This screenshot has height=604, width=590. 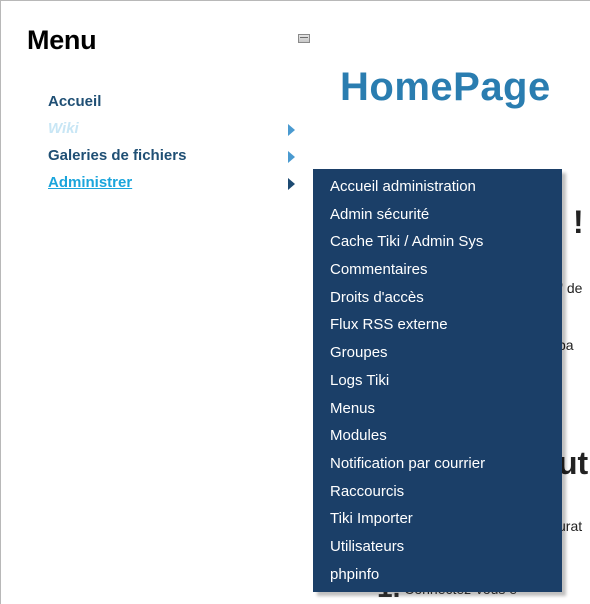 I want to click on submenu-item-menus: Menus, so click(x=437, y=411).